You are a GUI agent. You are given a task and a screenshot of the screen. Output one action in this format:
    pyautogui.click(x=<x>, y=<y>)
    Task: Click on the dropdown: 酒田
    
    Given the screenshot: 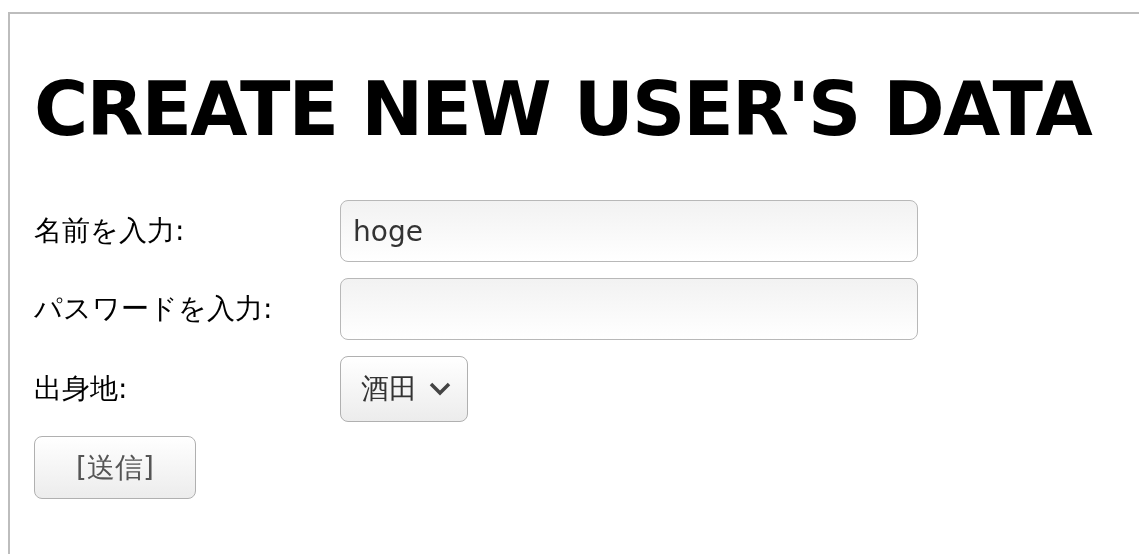 What is the action you would take?
    pyautogui.click(x=404, y=389)
    